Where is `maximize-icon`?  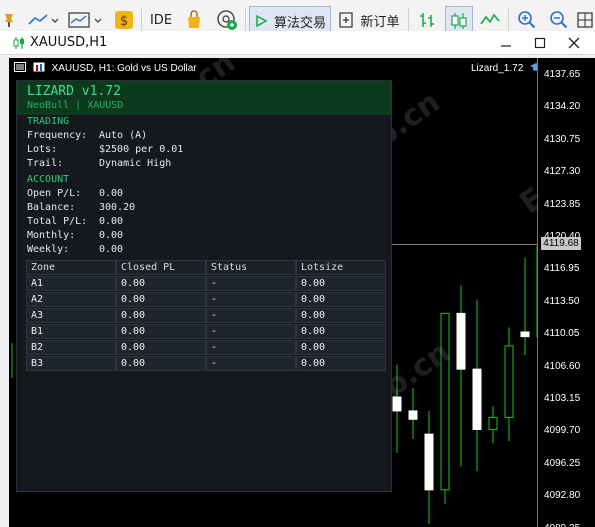
maximize-icon is located at coordinates (540, 43).